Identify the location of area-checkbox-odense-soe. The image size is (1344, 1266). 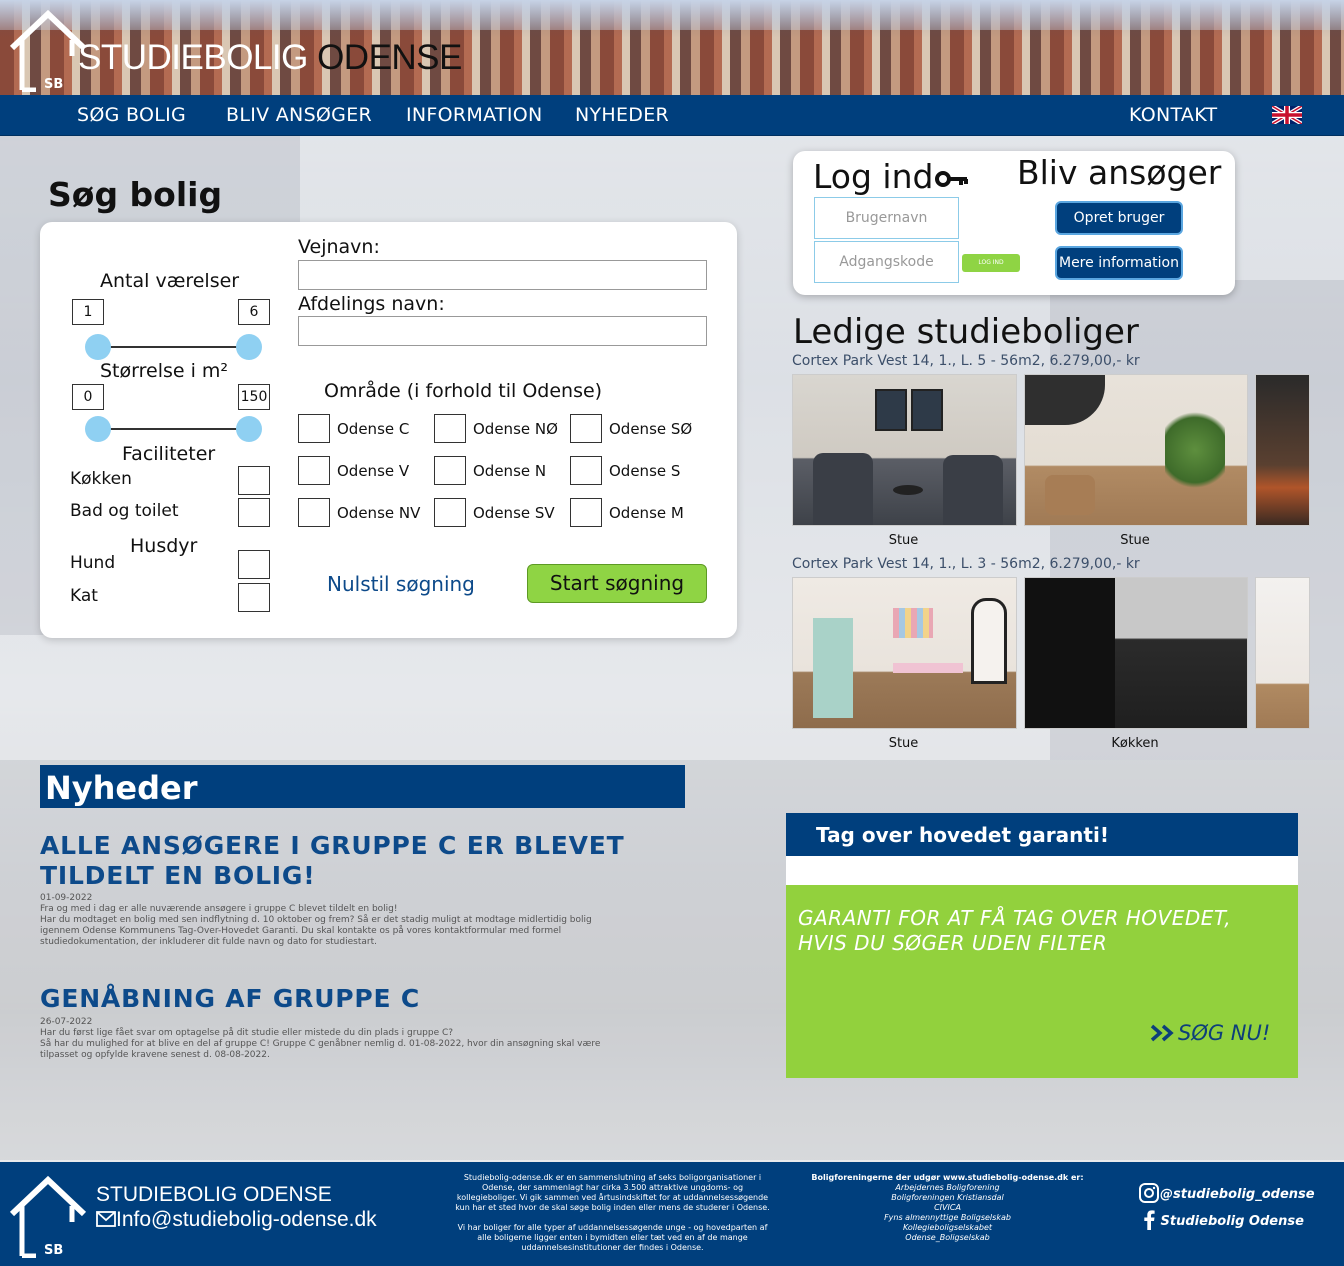
(586, 428).